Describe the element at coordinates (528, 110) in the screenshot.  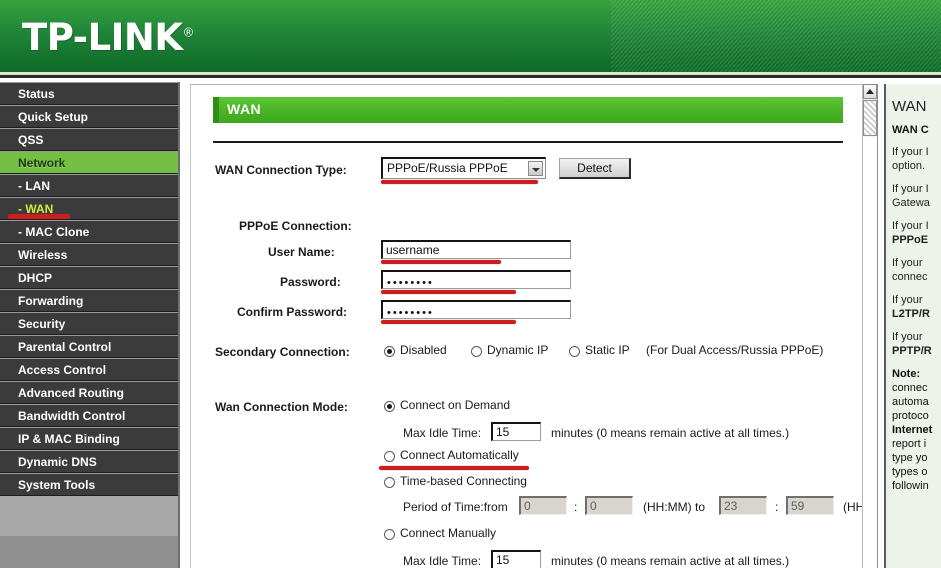
I see `wan-banner: WAN` at that location.